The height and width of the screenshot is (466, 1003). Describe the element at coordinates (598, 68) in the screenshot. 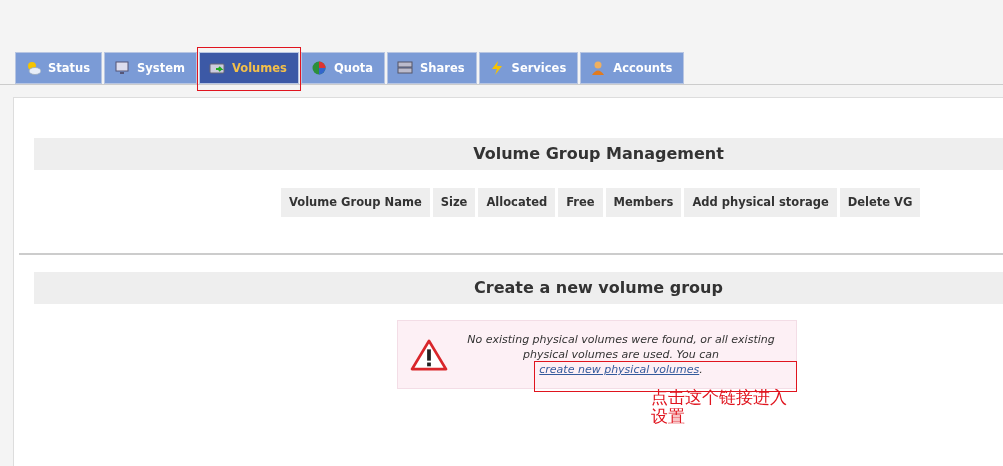

I see `user-icon` at that location.